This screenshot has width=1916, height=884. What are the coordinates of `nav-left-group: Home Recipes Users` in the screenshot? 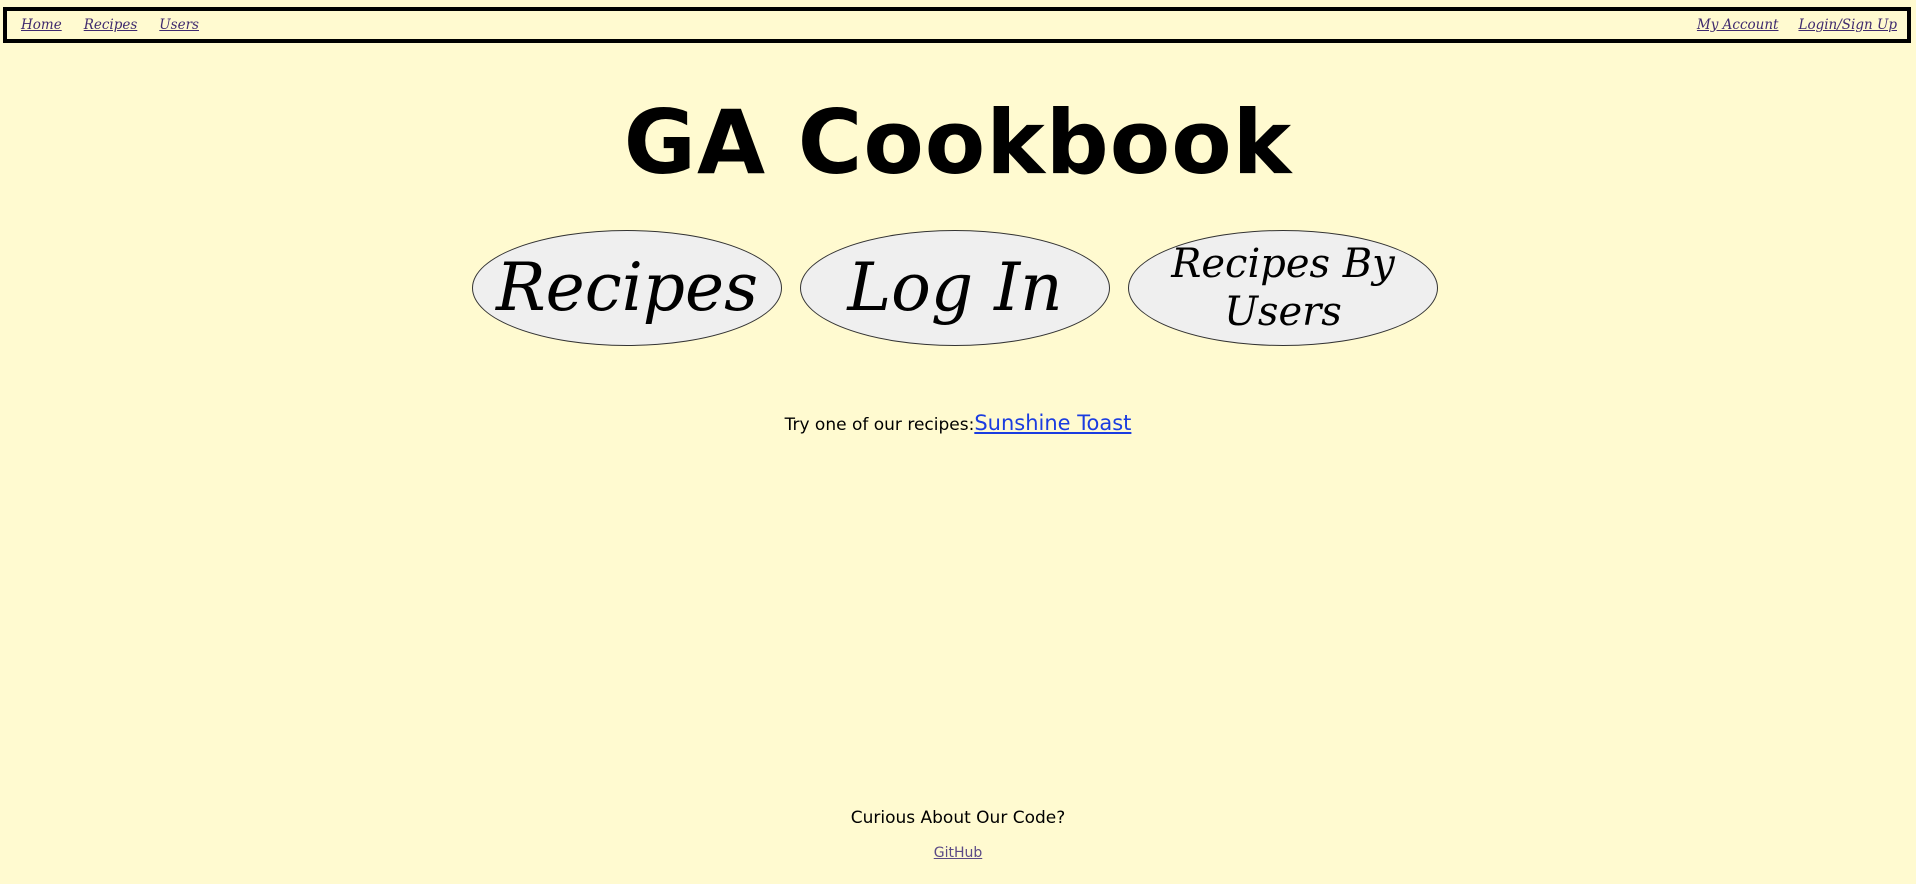 It's located at (121, 25).